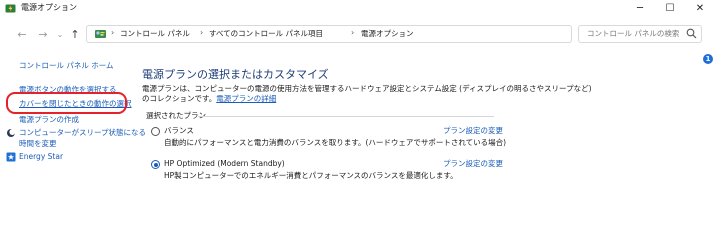 The height and width of the screenshot is (240, 715). I want to click on recent-locations-button: ⌄, so click(60, 34).